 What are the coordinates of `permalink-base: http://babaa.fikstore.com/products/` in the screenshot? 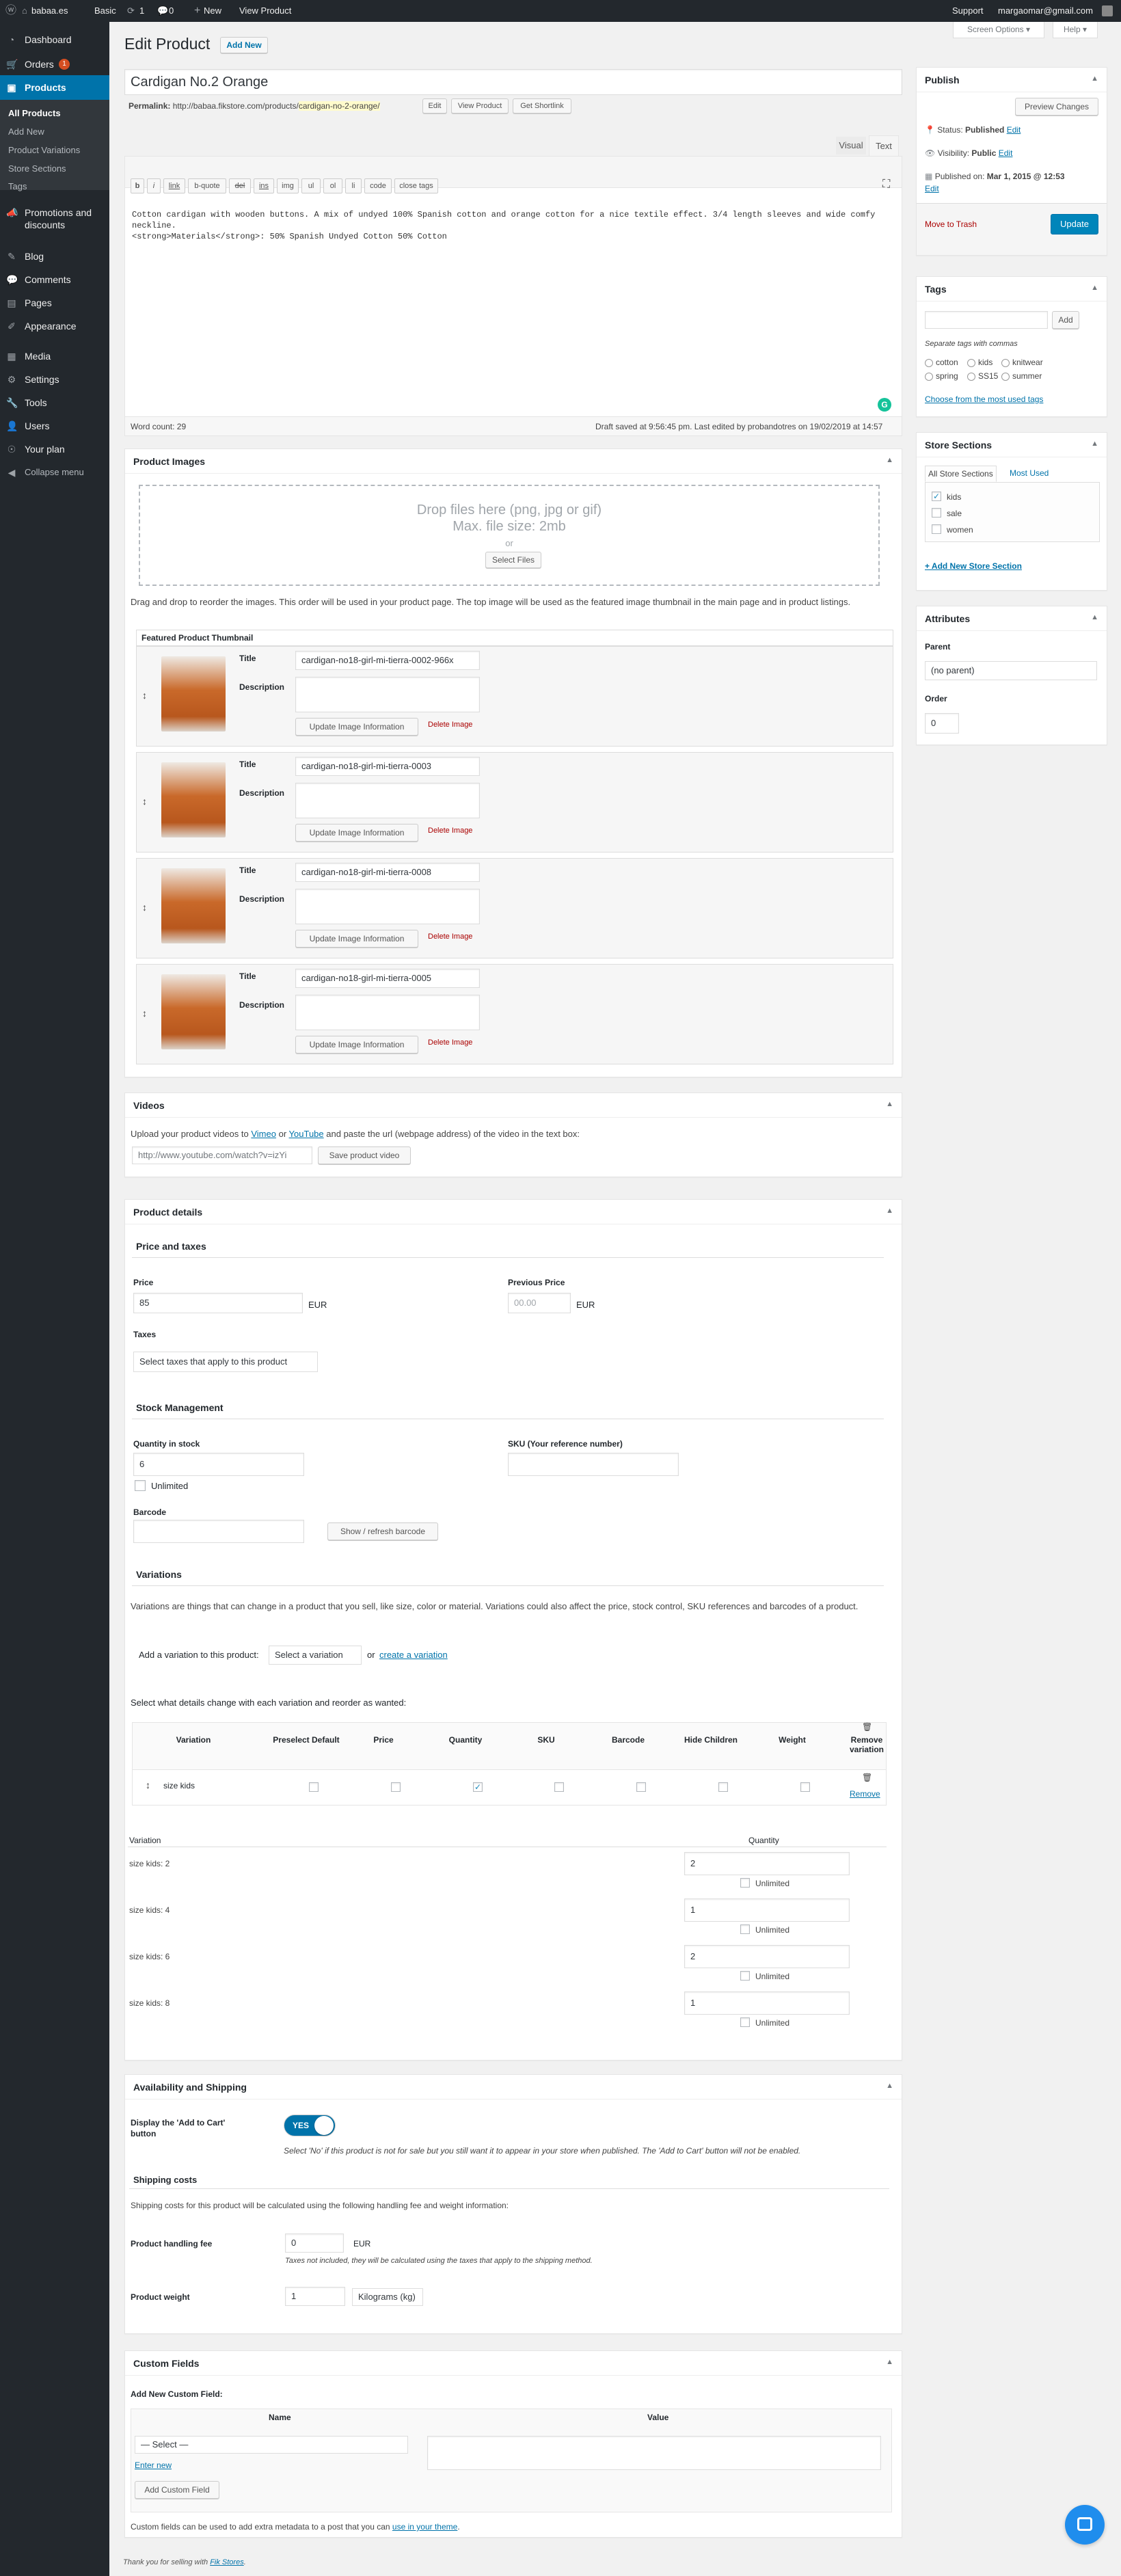 It's located at (236, 106).